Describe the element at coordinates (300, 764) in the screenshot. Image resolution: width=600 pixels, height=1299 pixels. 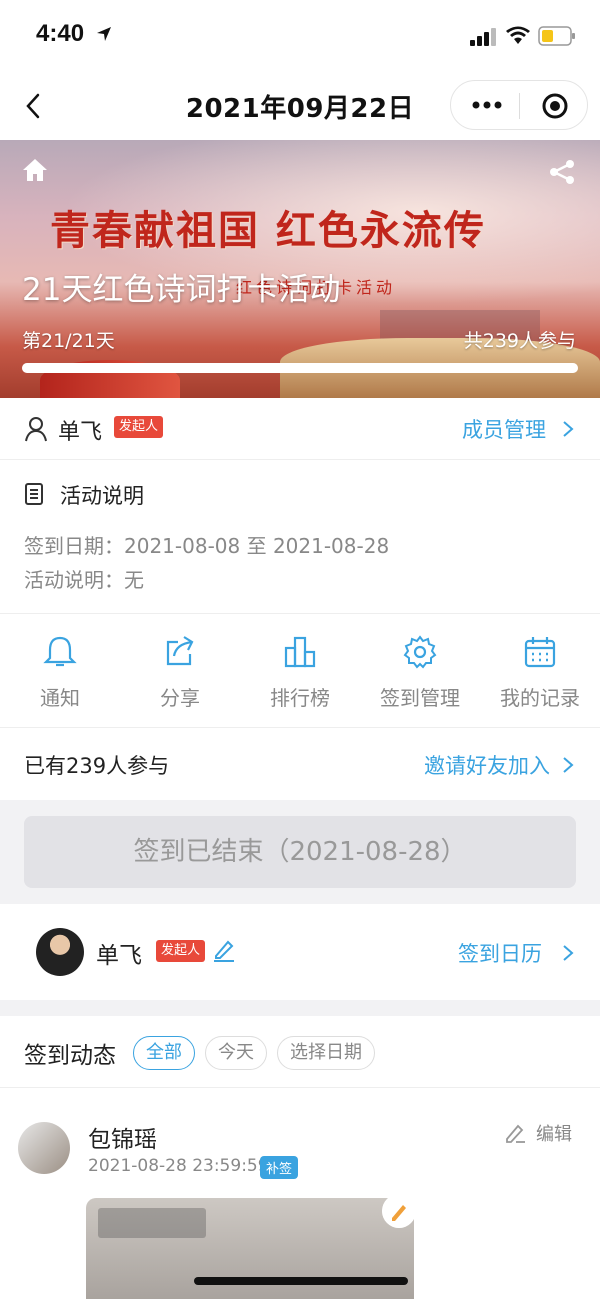
I see `participants-row: 已有239人参与 邀请好友加入` at that location.